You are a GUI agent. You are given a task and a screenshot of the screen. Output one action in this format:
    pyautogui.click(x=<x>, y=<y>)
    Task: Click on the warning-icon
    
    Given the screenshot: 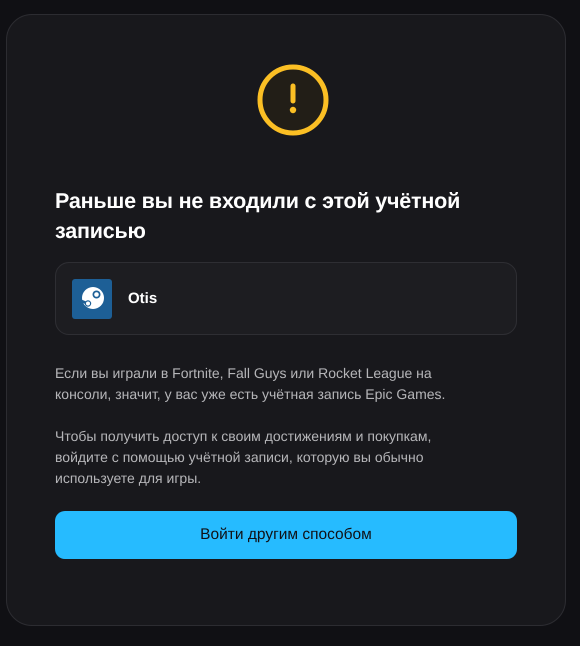 What is the action you would take?
    pyautogui.click(x=293, y=100)
    